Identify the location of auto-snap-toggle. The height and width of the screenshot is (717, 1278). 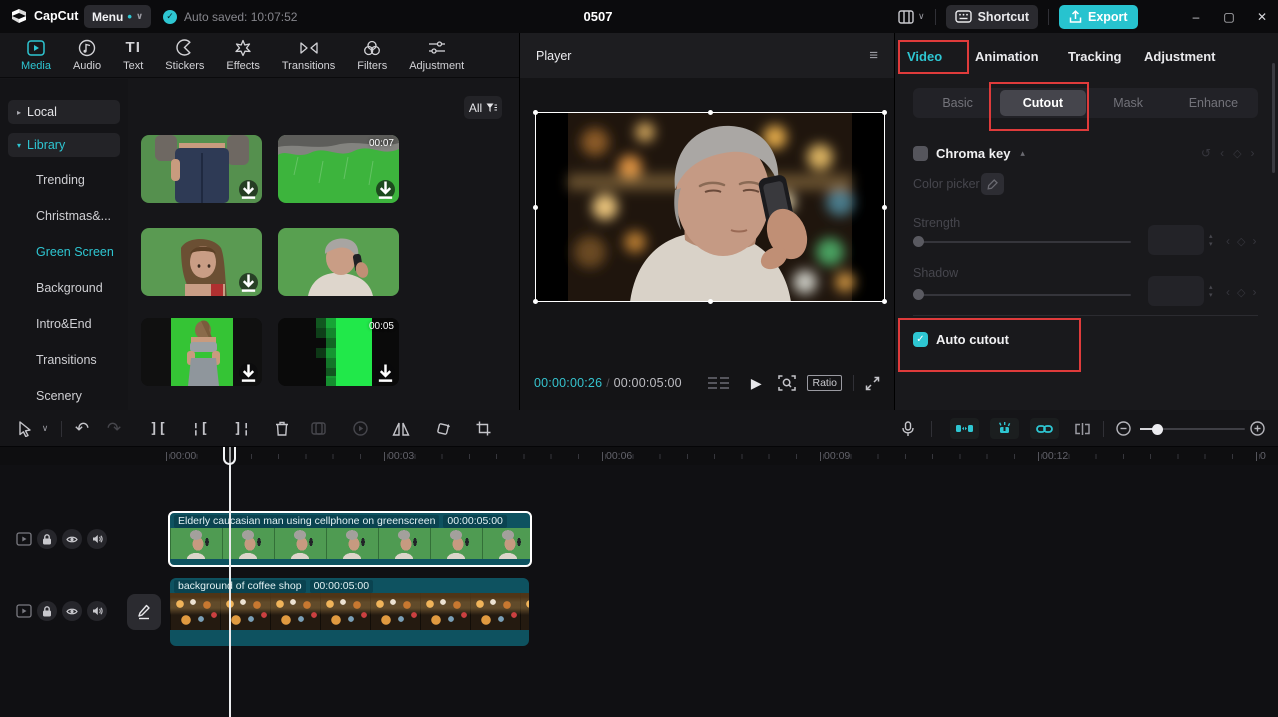
(1004, 428).